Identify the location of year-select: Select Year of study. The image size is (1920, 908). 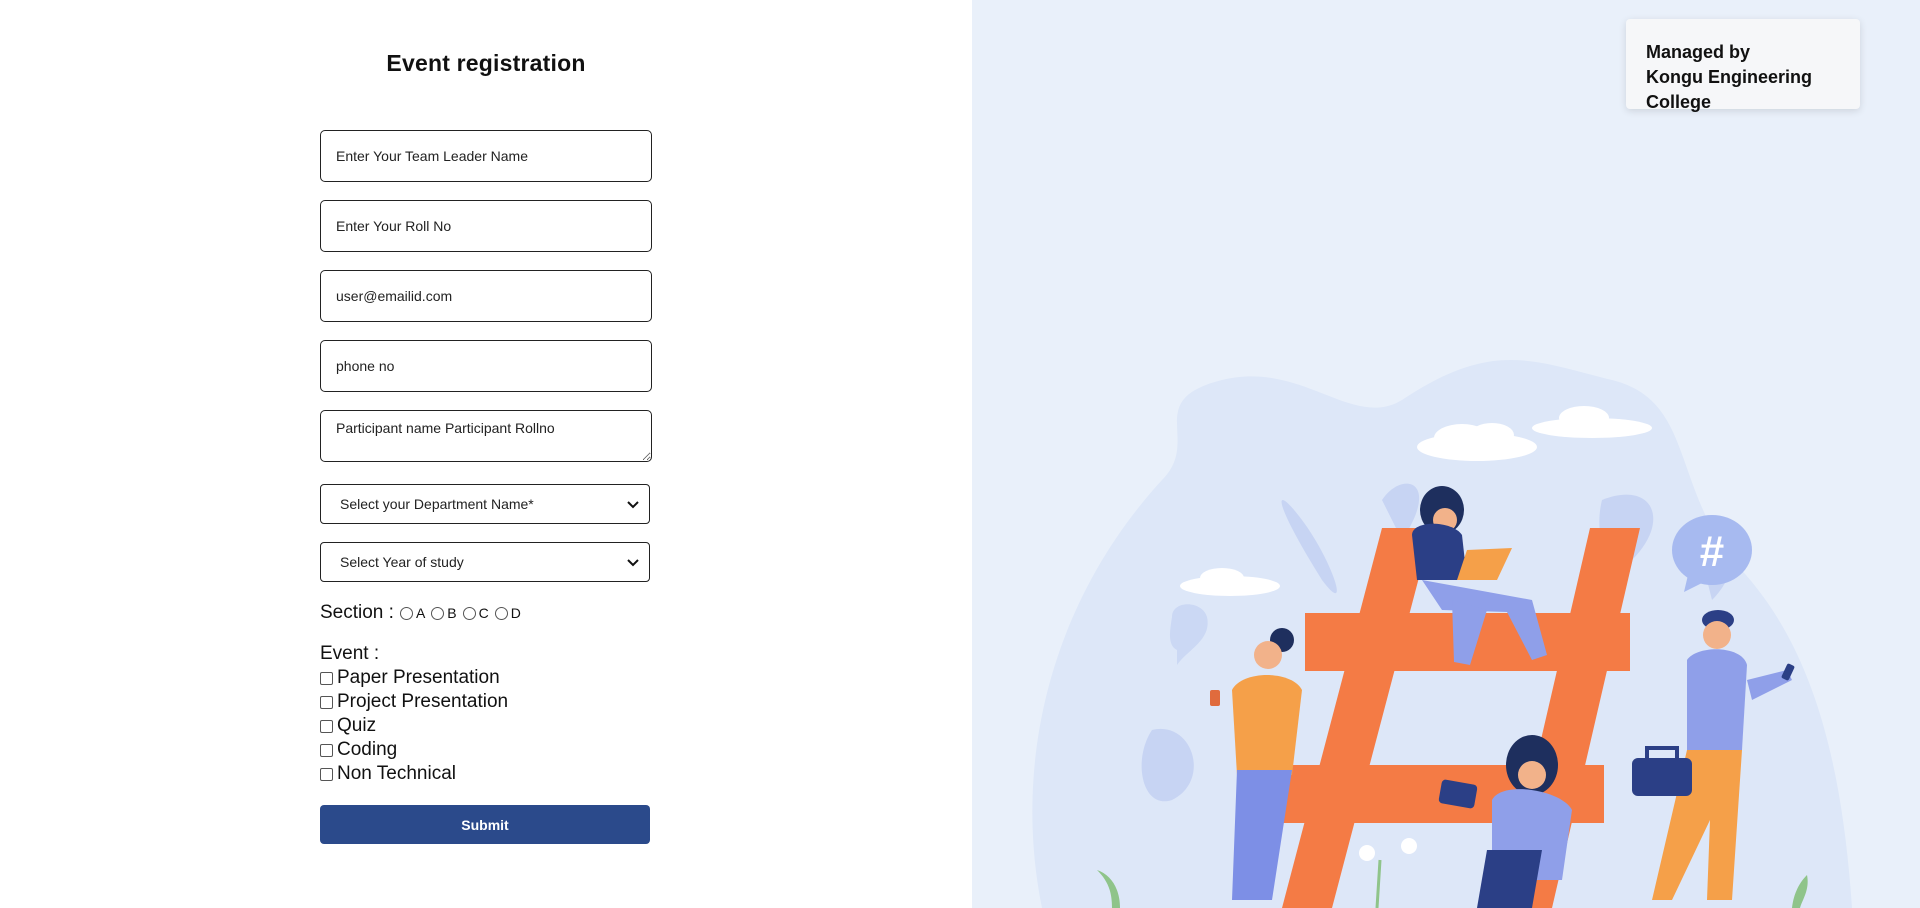
(485, 562).